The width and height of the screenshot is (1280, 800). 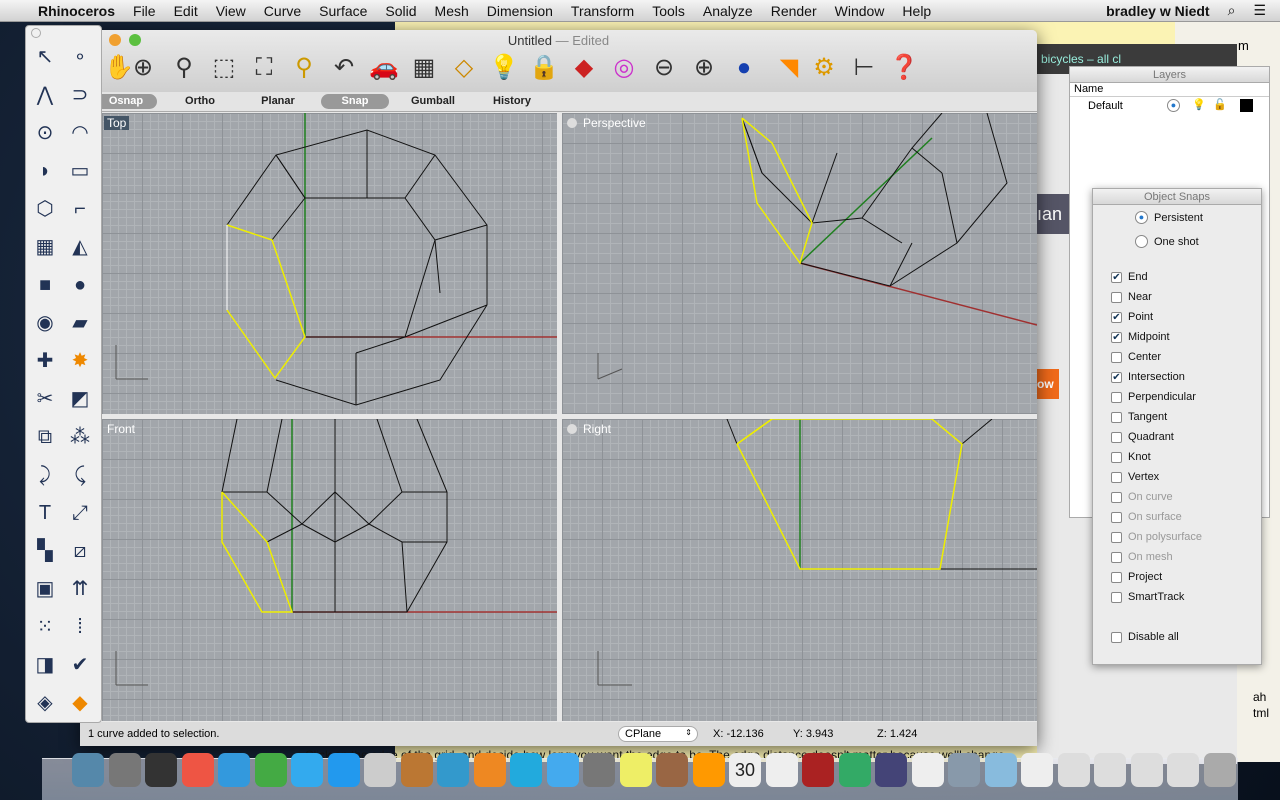 I want to click on mode-one-shot: One shot, so click(x=1167, y=241).